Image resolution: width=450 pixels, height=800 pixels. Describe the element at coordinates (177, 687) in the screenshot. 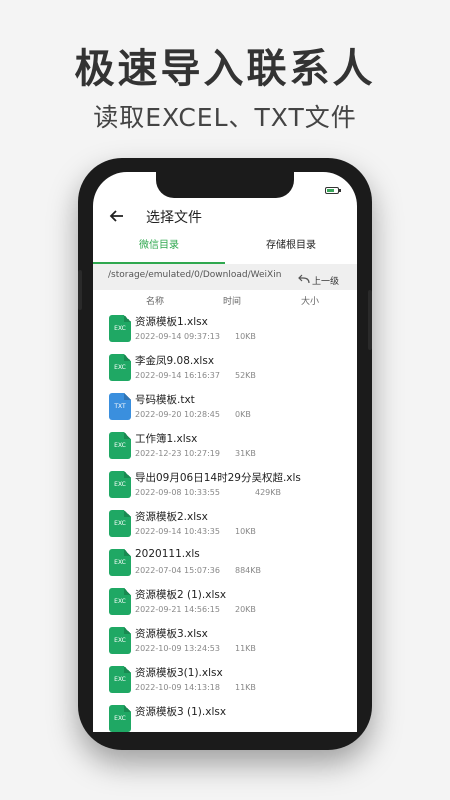

I see `file-date: 2022-10-09 14:13:18` at that location.